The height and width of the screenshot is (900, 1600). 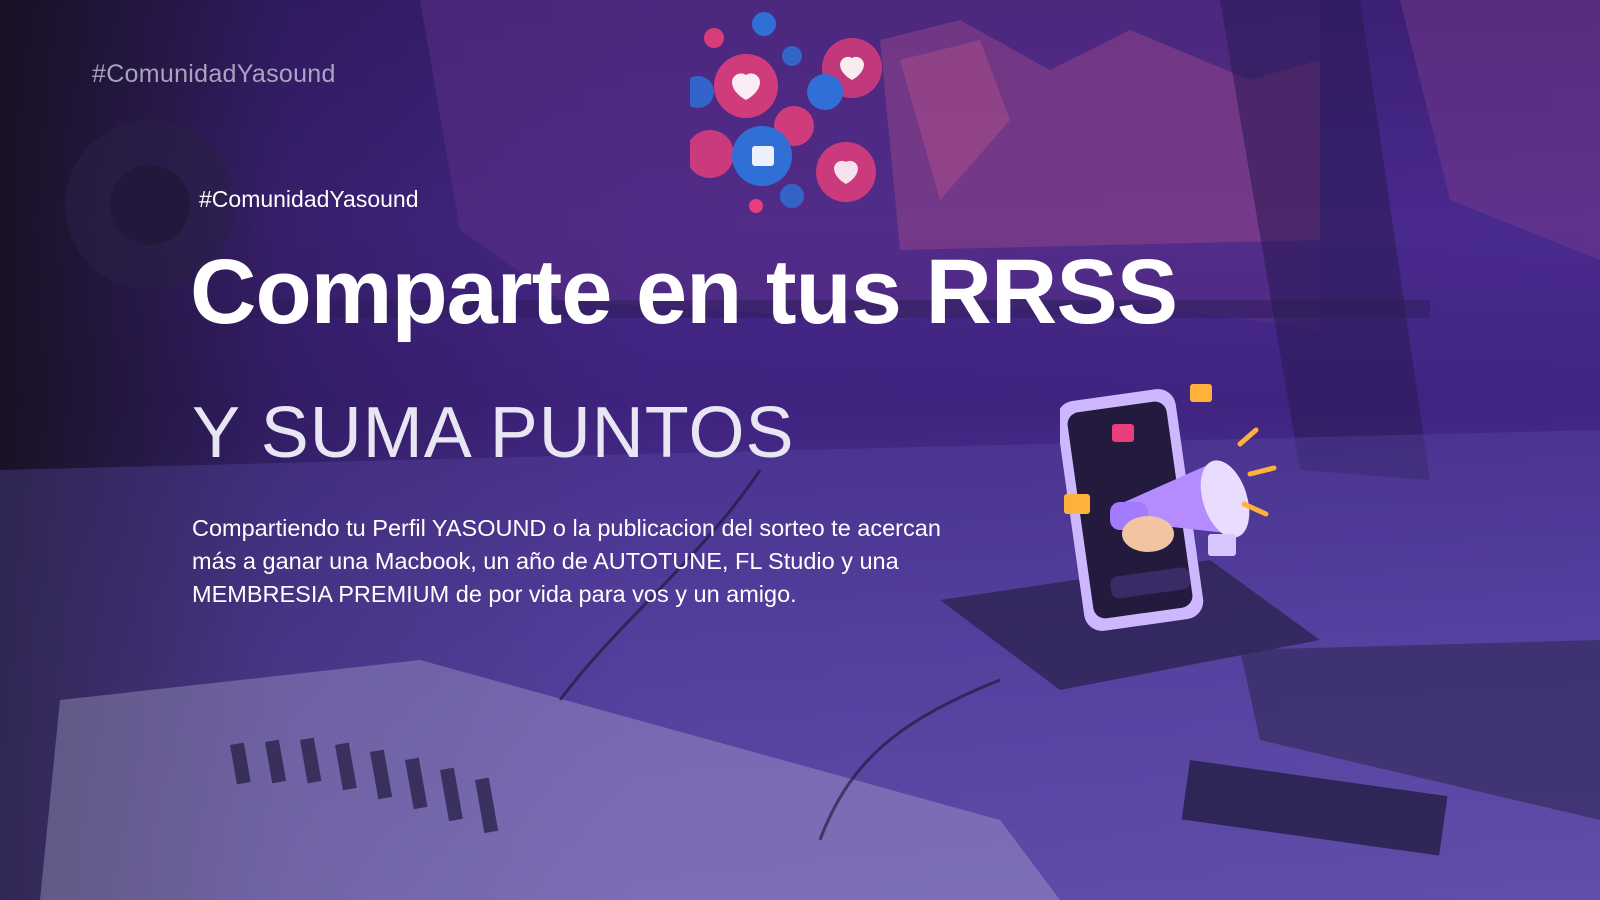 What do you see at coordinates (309, 199) in the screenshot?
I see `hashtag-label: #ComunidadYasound` at bounding box center [309, 199].